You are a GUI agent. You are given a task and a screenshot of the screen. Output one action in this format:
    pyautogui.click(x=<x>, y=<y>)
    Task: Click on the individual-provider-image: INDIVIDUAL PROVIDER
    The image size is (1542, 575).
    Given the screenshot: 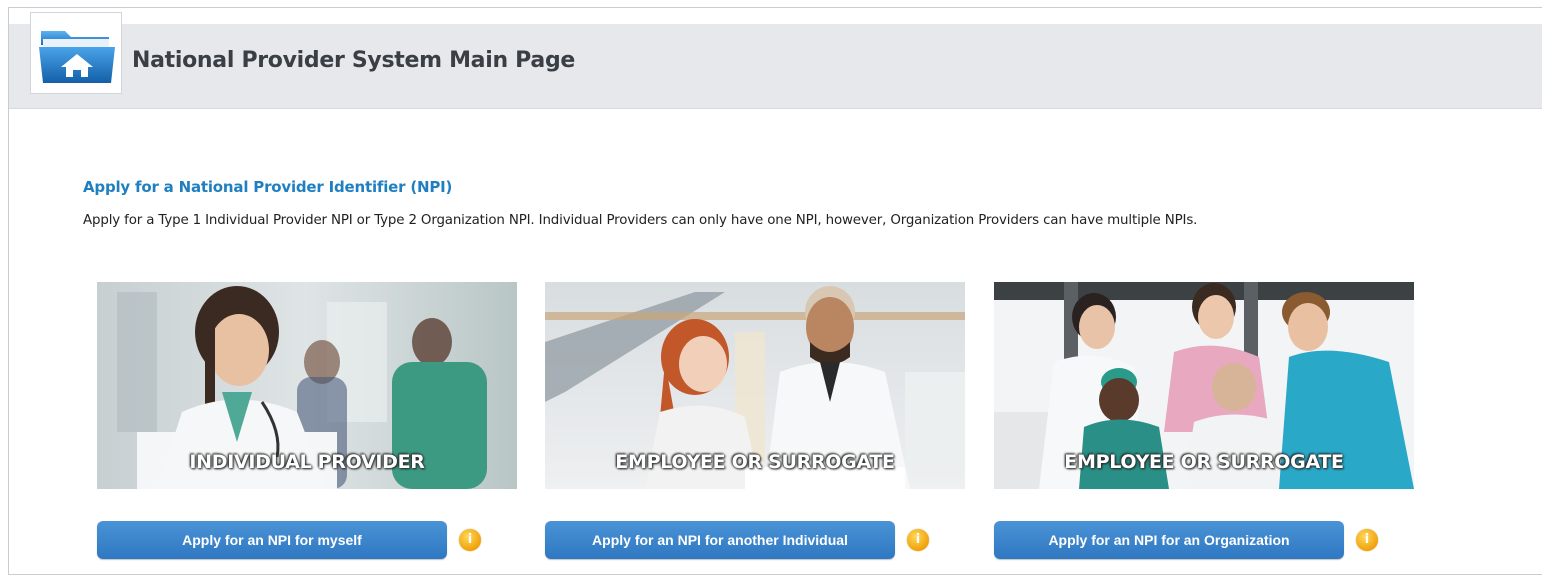 What is the action you would take?
    pyautogui.click(x=307, y=385)
    